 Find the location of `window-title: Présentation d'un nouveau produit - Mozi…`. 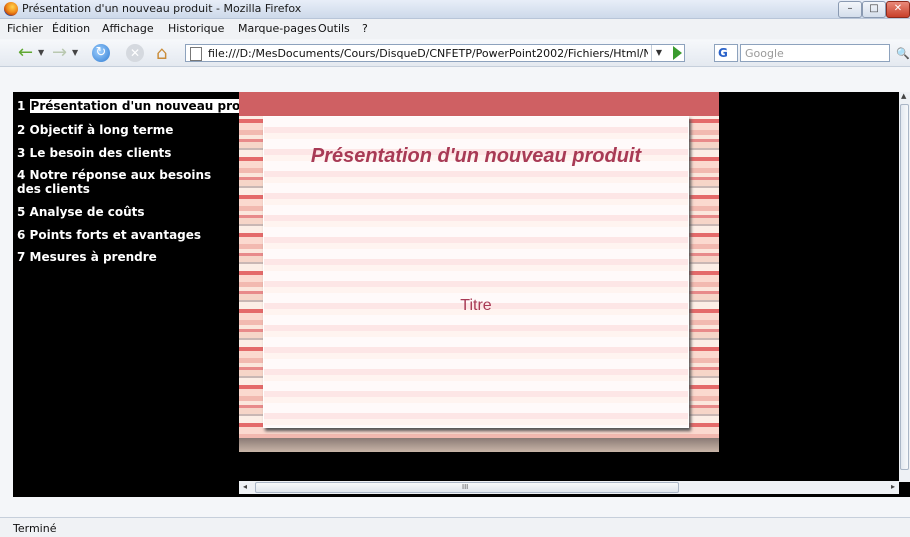

window-title: Présentation d'un nouveau produit - Mozi… is located at coordinates (162, 8).